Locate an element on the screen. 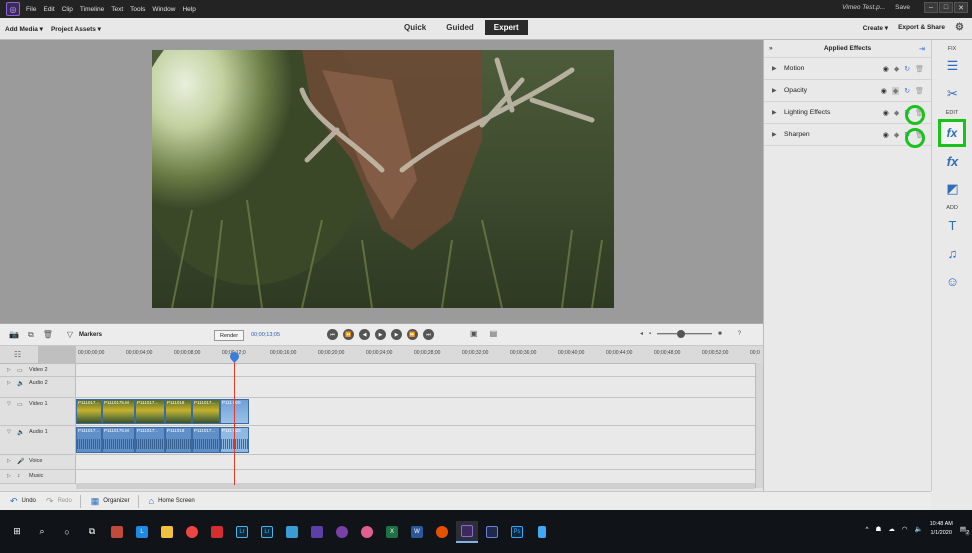 The height and width of the screenshot is (553, 972). lightroom-icon: Lr is located at coordinates (242, 532).